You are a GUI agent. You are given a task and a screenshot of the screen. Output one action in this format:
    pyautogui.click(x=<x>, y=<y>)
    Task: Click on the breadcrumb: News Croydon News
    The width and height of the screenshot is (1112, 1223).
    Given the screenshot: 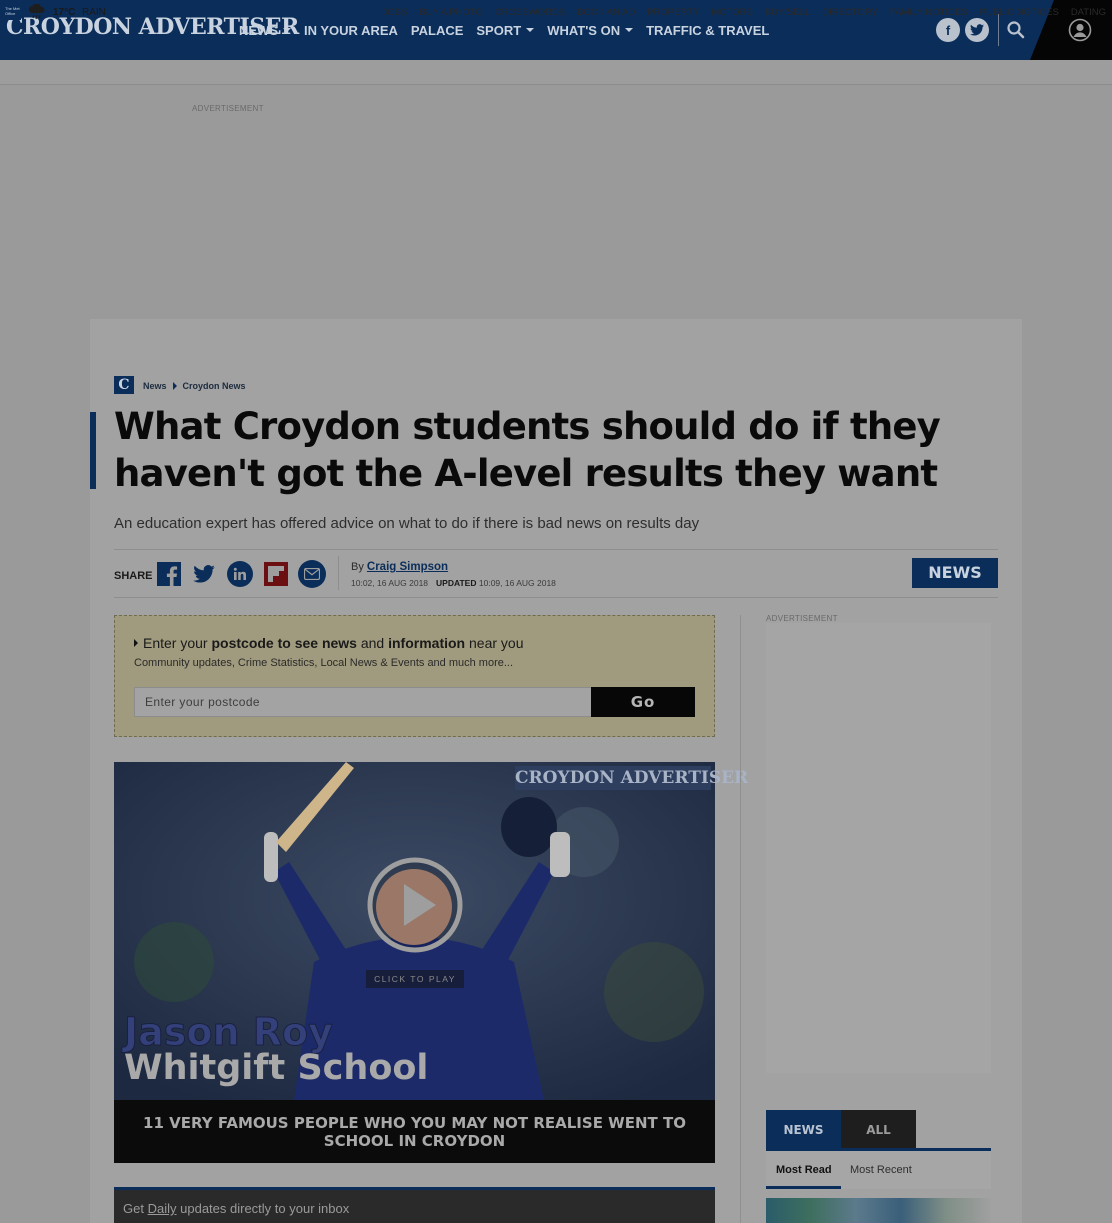 What is the action you would take?
    pyautogui.click(x=194, y=386)
    